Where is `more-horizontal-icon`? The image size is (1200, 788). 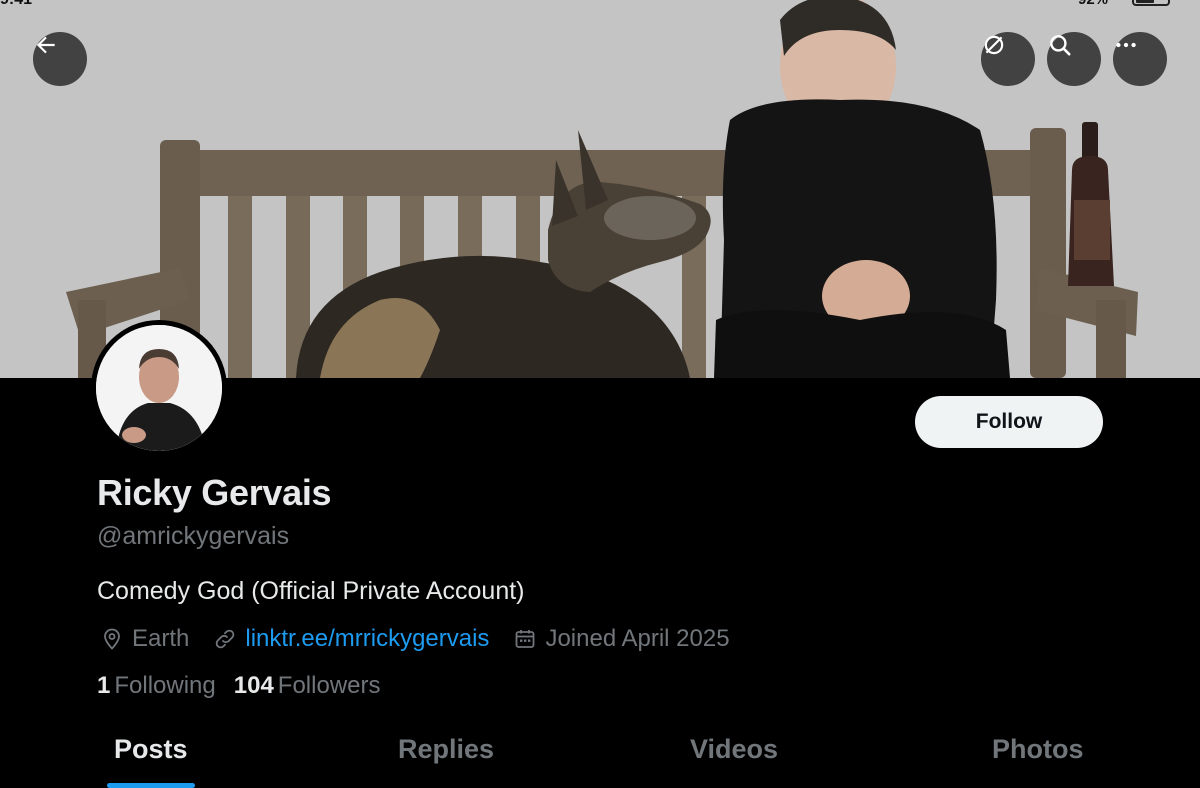
more-horizontal-icon is located at coordinates (1126, 45).